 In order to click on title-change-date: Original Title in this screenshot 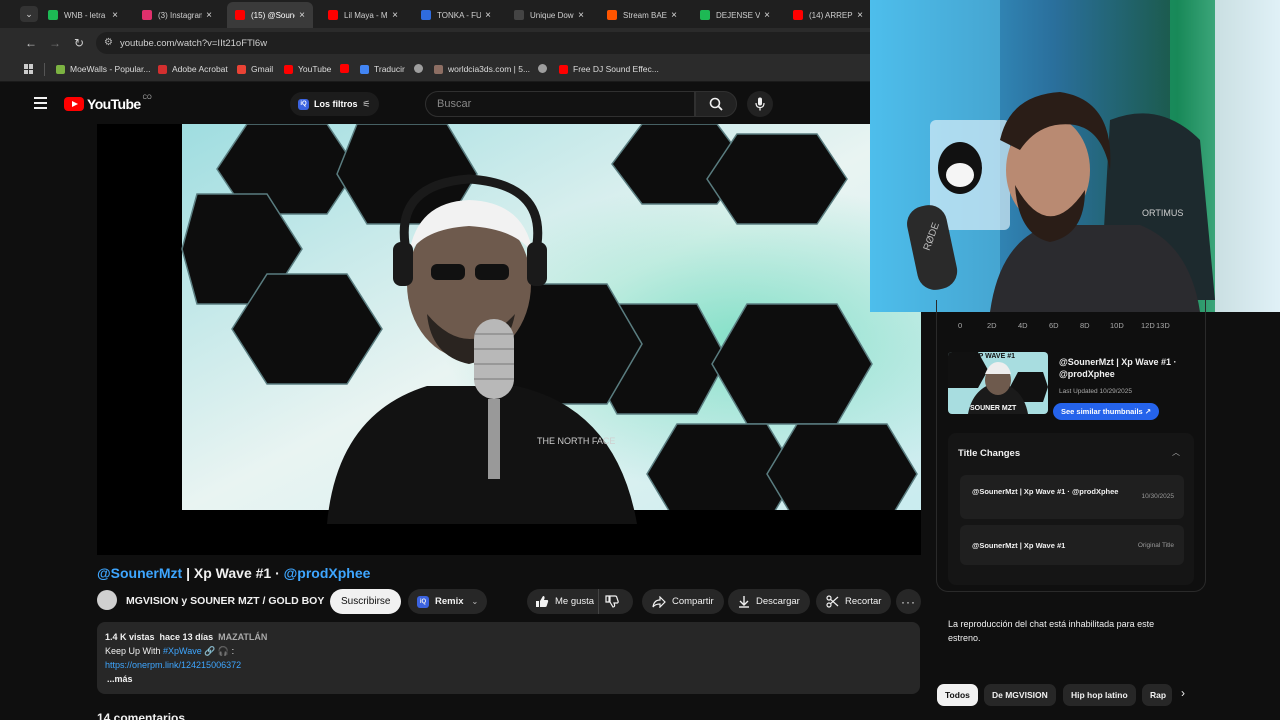, I will do `click(1155, 545)`.